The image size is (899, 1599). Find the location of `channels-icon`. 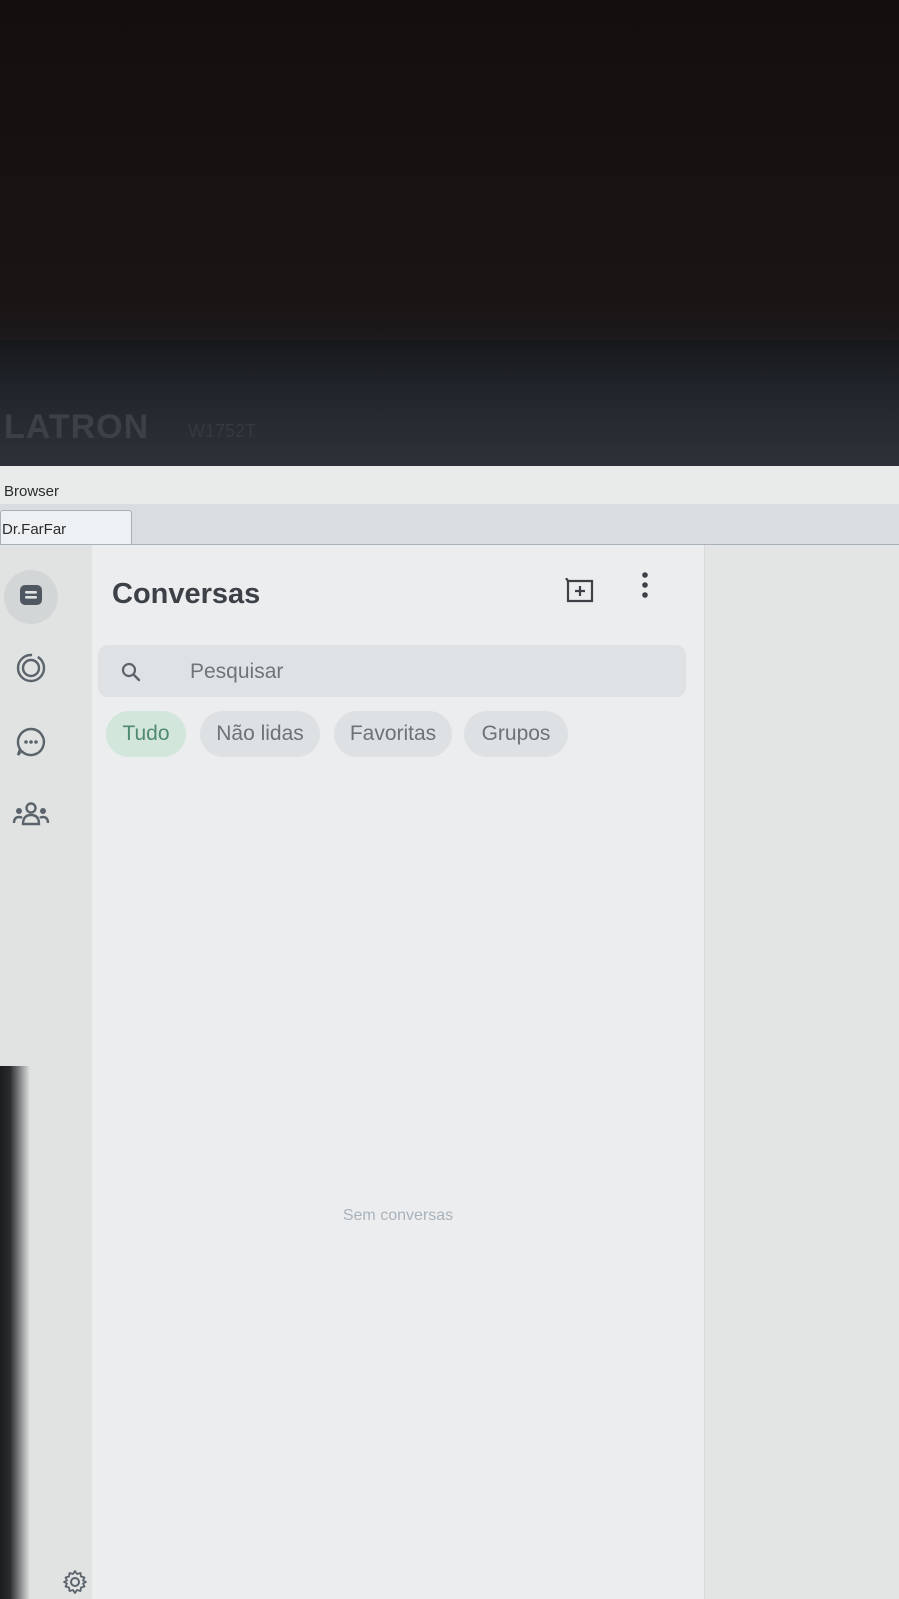

channels-icon is located at coordinates (31, 744).